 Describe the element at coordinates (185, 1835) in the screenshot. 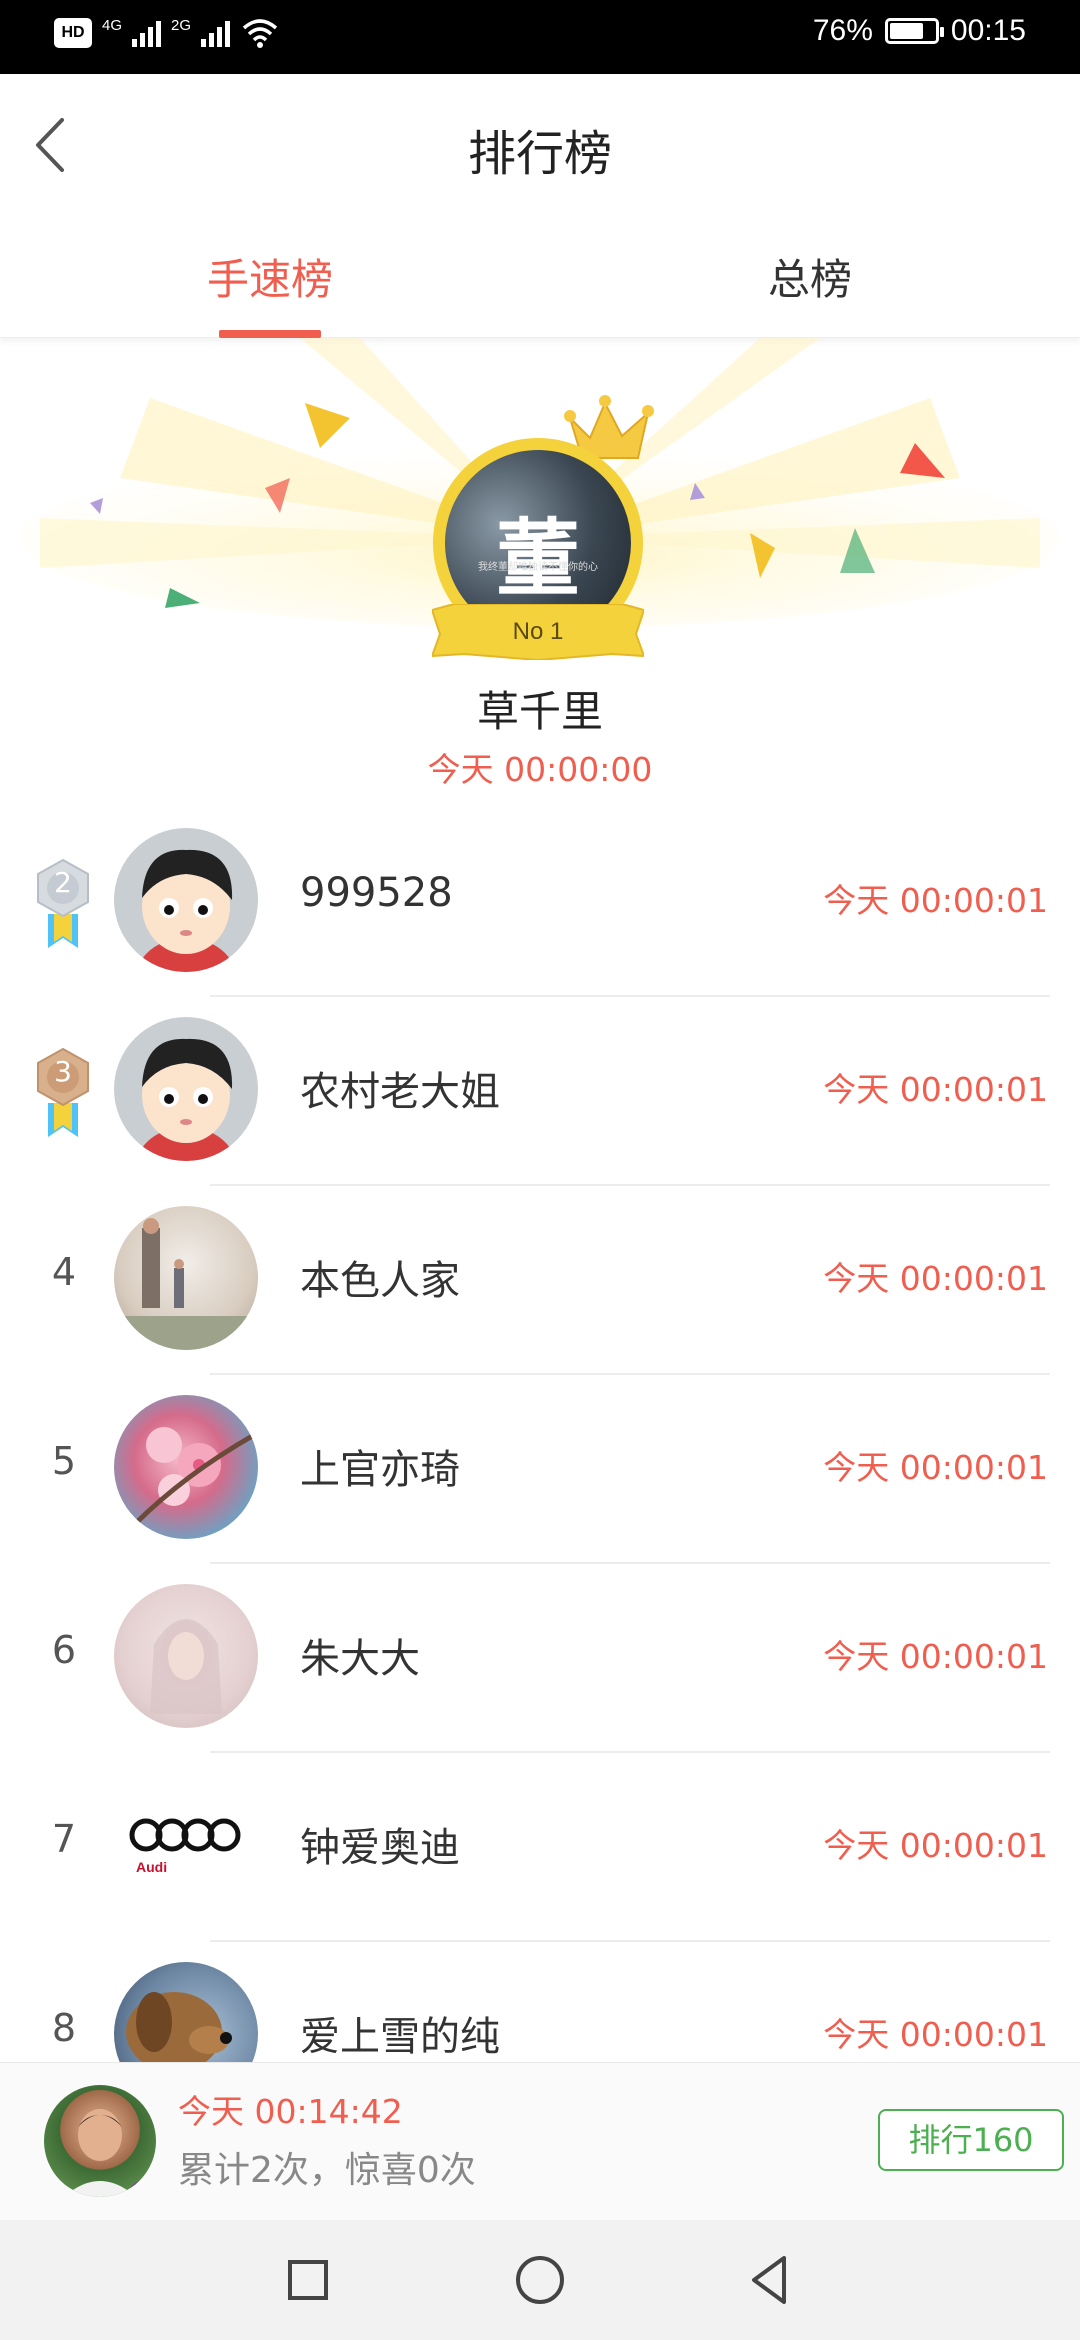

I see `audi-logo-icon` at that location.